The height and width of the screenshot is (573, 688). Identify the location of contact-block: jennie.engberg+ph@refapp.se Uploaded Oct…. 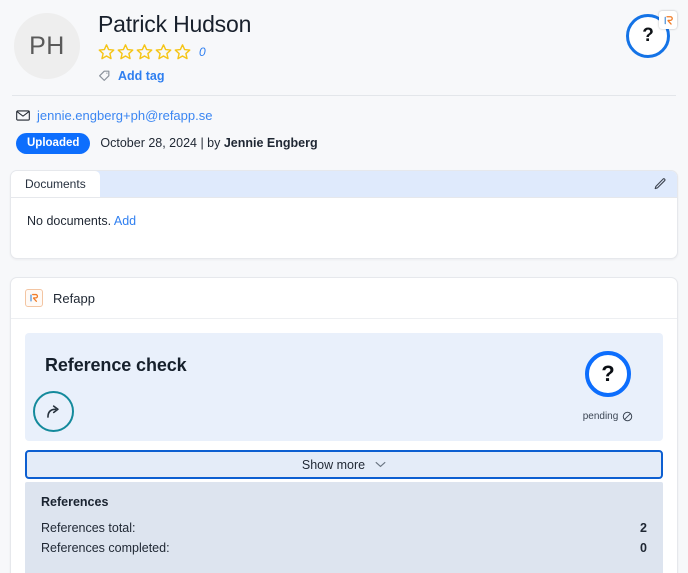
(344, 125).